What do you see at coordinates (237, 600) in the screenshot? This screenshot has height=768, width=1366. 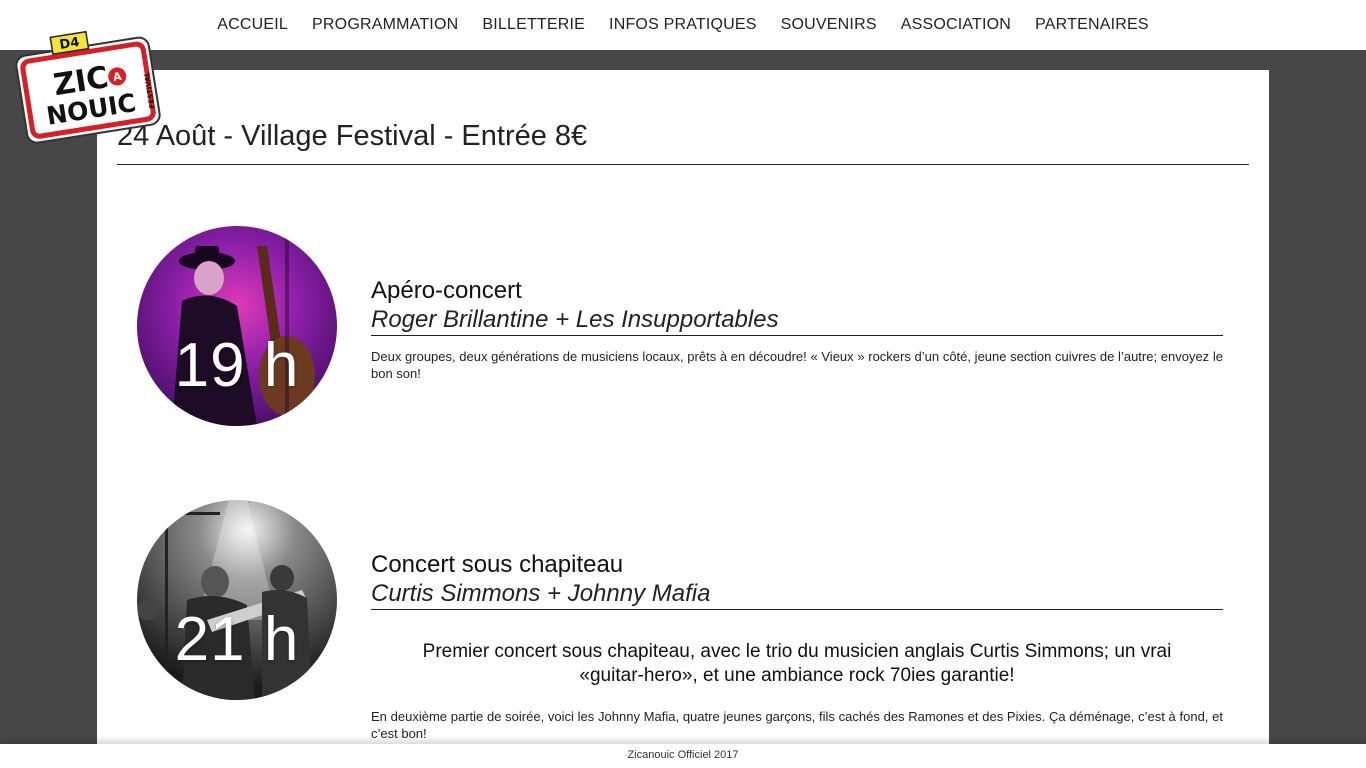 I see `event-photo: 21 h` at bounding box center [237, 600].